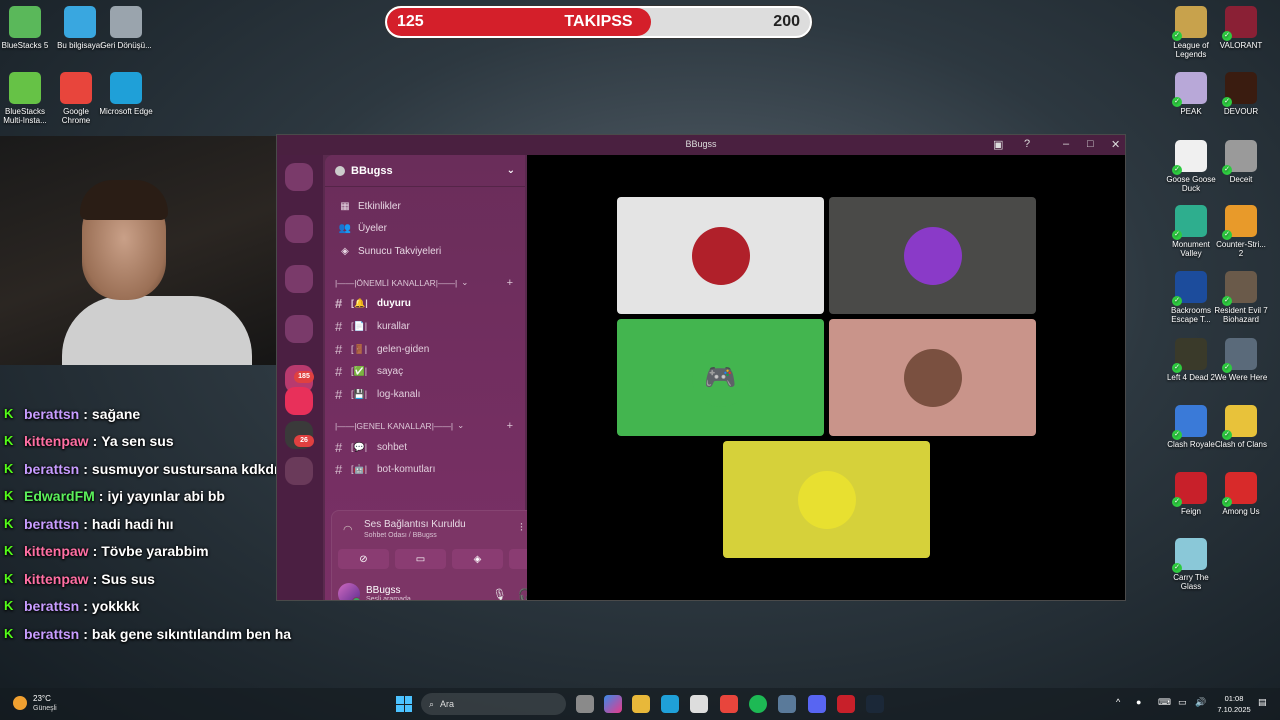 Image resolution: width=1280 pixels, height=720 pixels. I want to click on screen-share-button: ▭, so click(420, 559).